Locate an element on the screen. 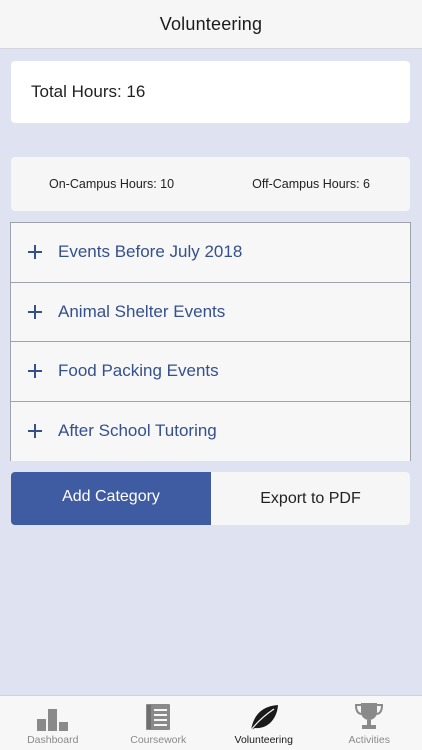 The image size is (422, 750). tab-coursework: Coursework is located at coordinates (159, 723).